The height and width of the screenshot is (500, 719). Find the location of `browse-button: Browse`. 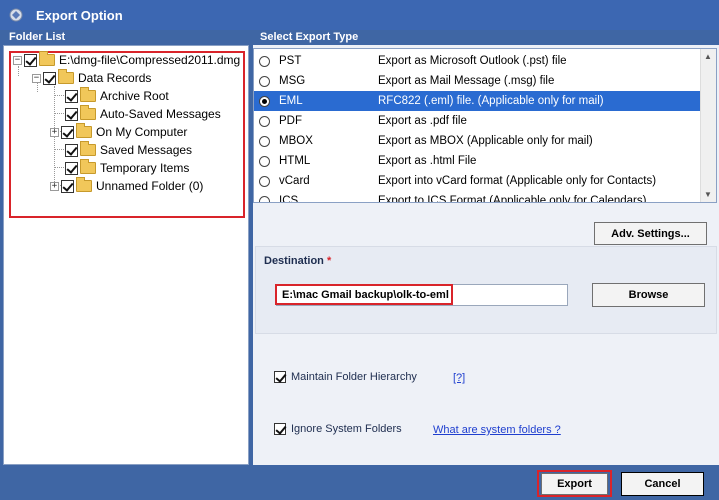

browse-button: Browse is located at coordinates (648, 295).